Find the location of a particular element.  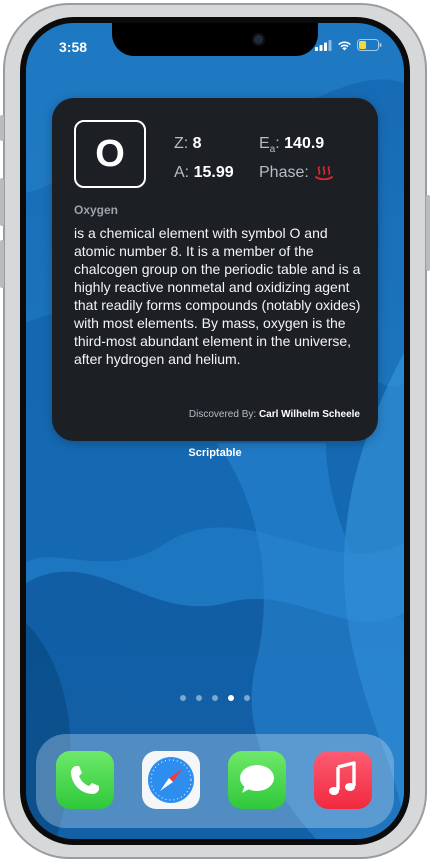

electron-affinity: Ea: 140.9 is located at coordinates (291, 145).